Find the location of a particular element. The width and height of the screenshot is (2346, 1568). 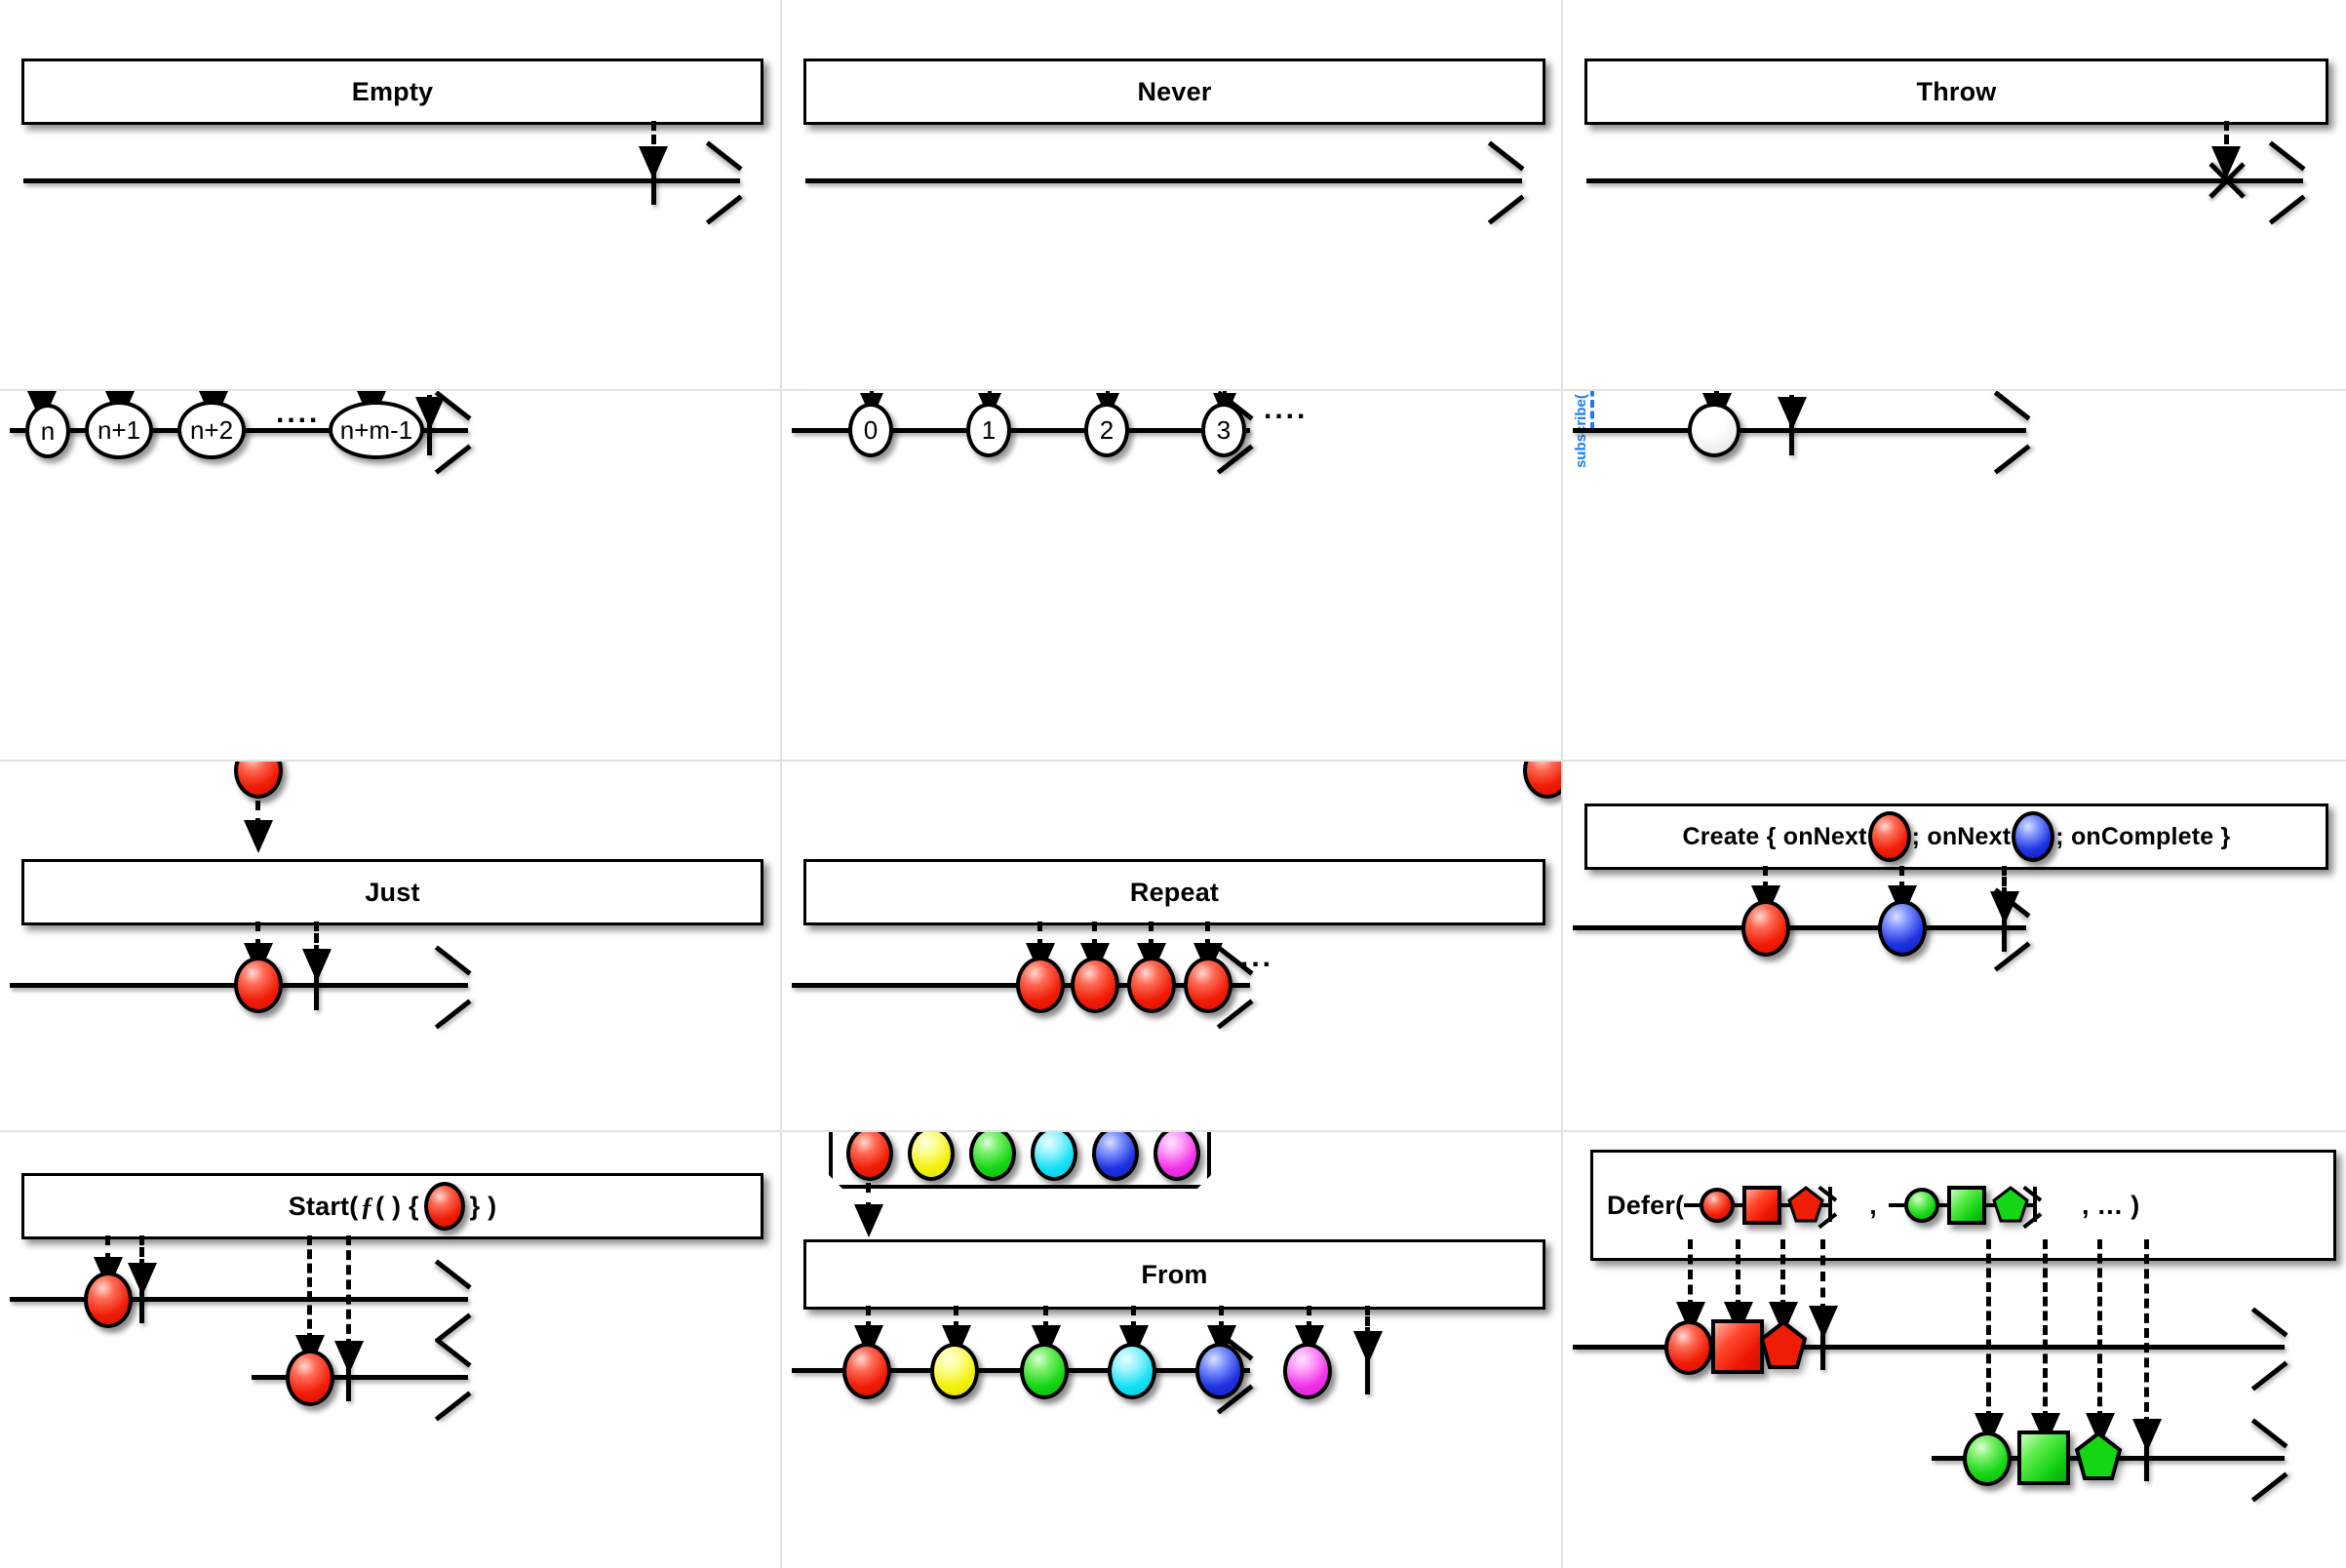

cell-defer: Defer( , , …) is located at coordinates (1954, 1350).